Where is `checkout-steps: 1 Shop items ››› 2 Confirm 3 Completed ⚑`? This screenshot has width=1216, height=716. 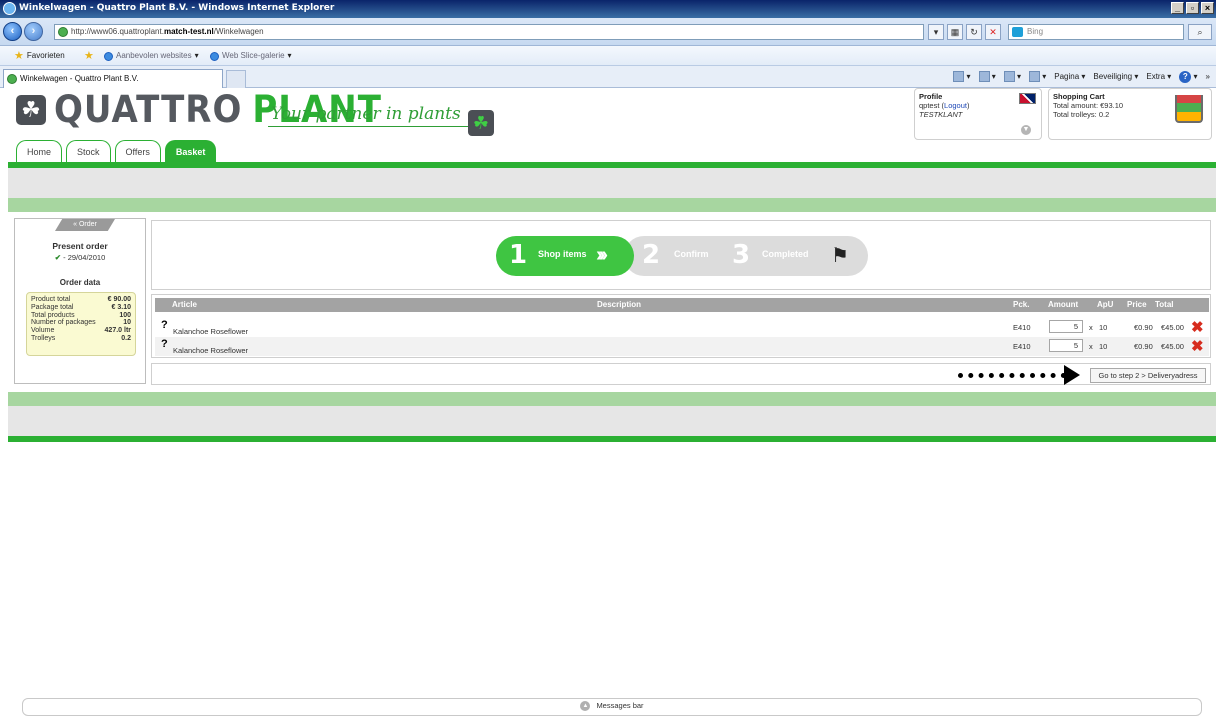
checkout-steps: 1 Shop items ››› 2 Confirm 3 Completed ⚑ is located at coordinates (682, 256).